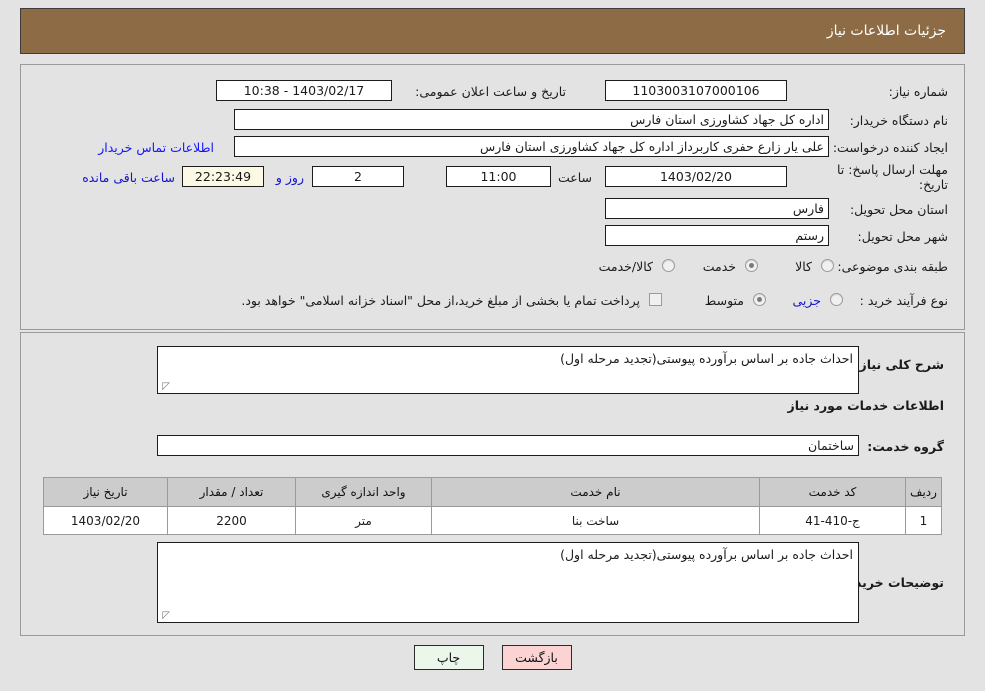  I want to click on cell-quantity: 2200, so click(231, 520).